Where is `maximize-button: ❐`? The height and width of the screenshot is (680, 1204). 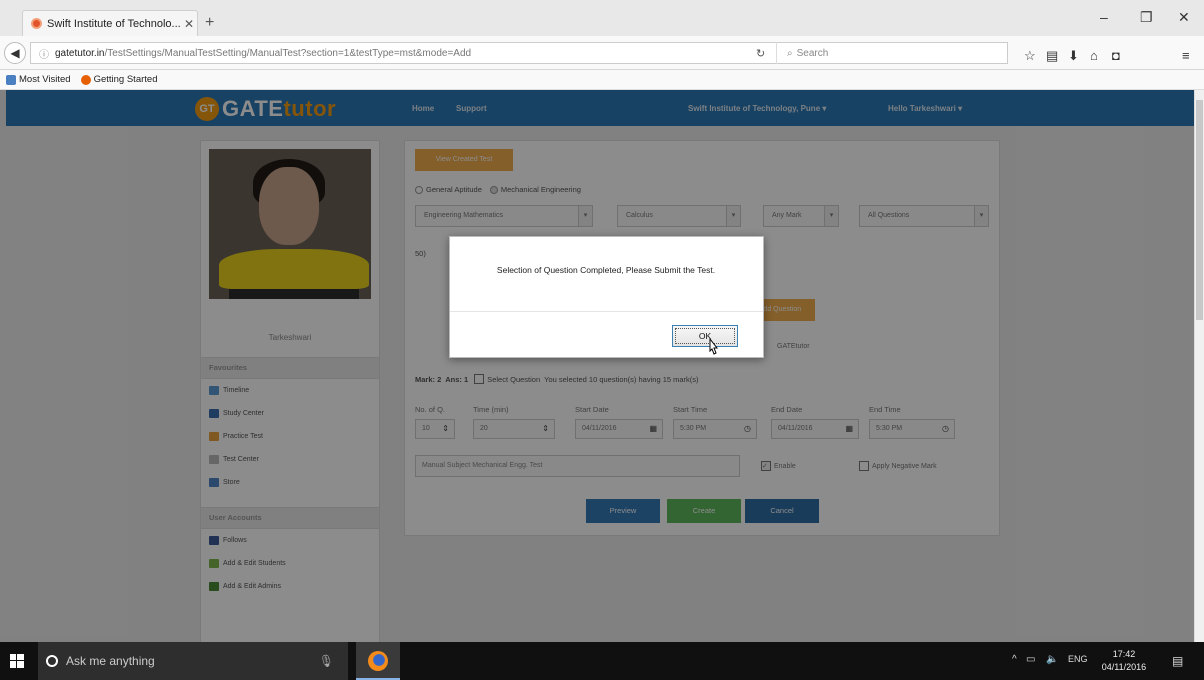
maximize-button: ❐ is located at coordinates (1146, 17).